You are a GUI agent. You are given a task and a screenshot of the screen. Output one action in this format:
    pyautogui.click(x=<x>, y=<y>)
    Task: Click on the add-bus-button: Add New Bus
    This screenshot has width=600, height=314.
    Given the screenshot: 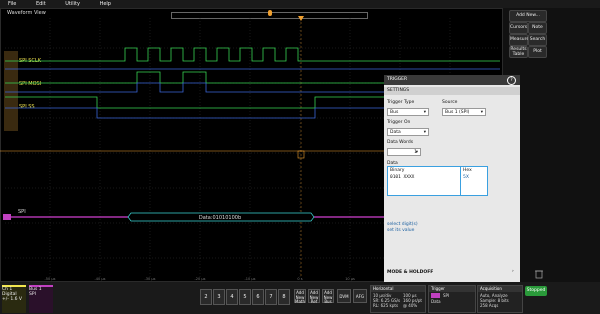 What is the action you would take?
    pyautogui.click(x=328, y=296)
    